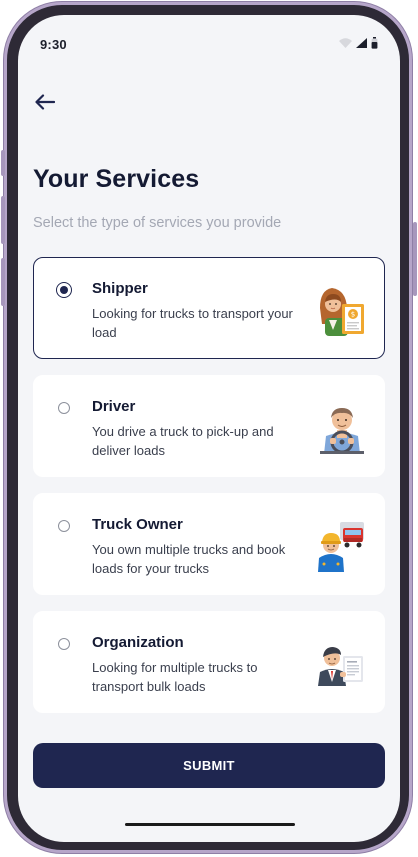 The height and width of the screenshot is (857, 418). I want to click on back-button, so click(45, 102).